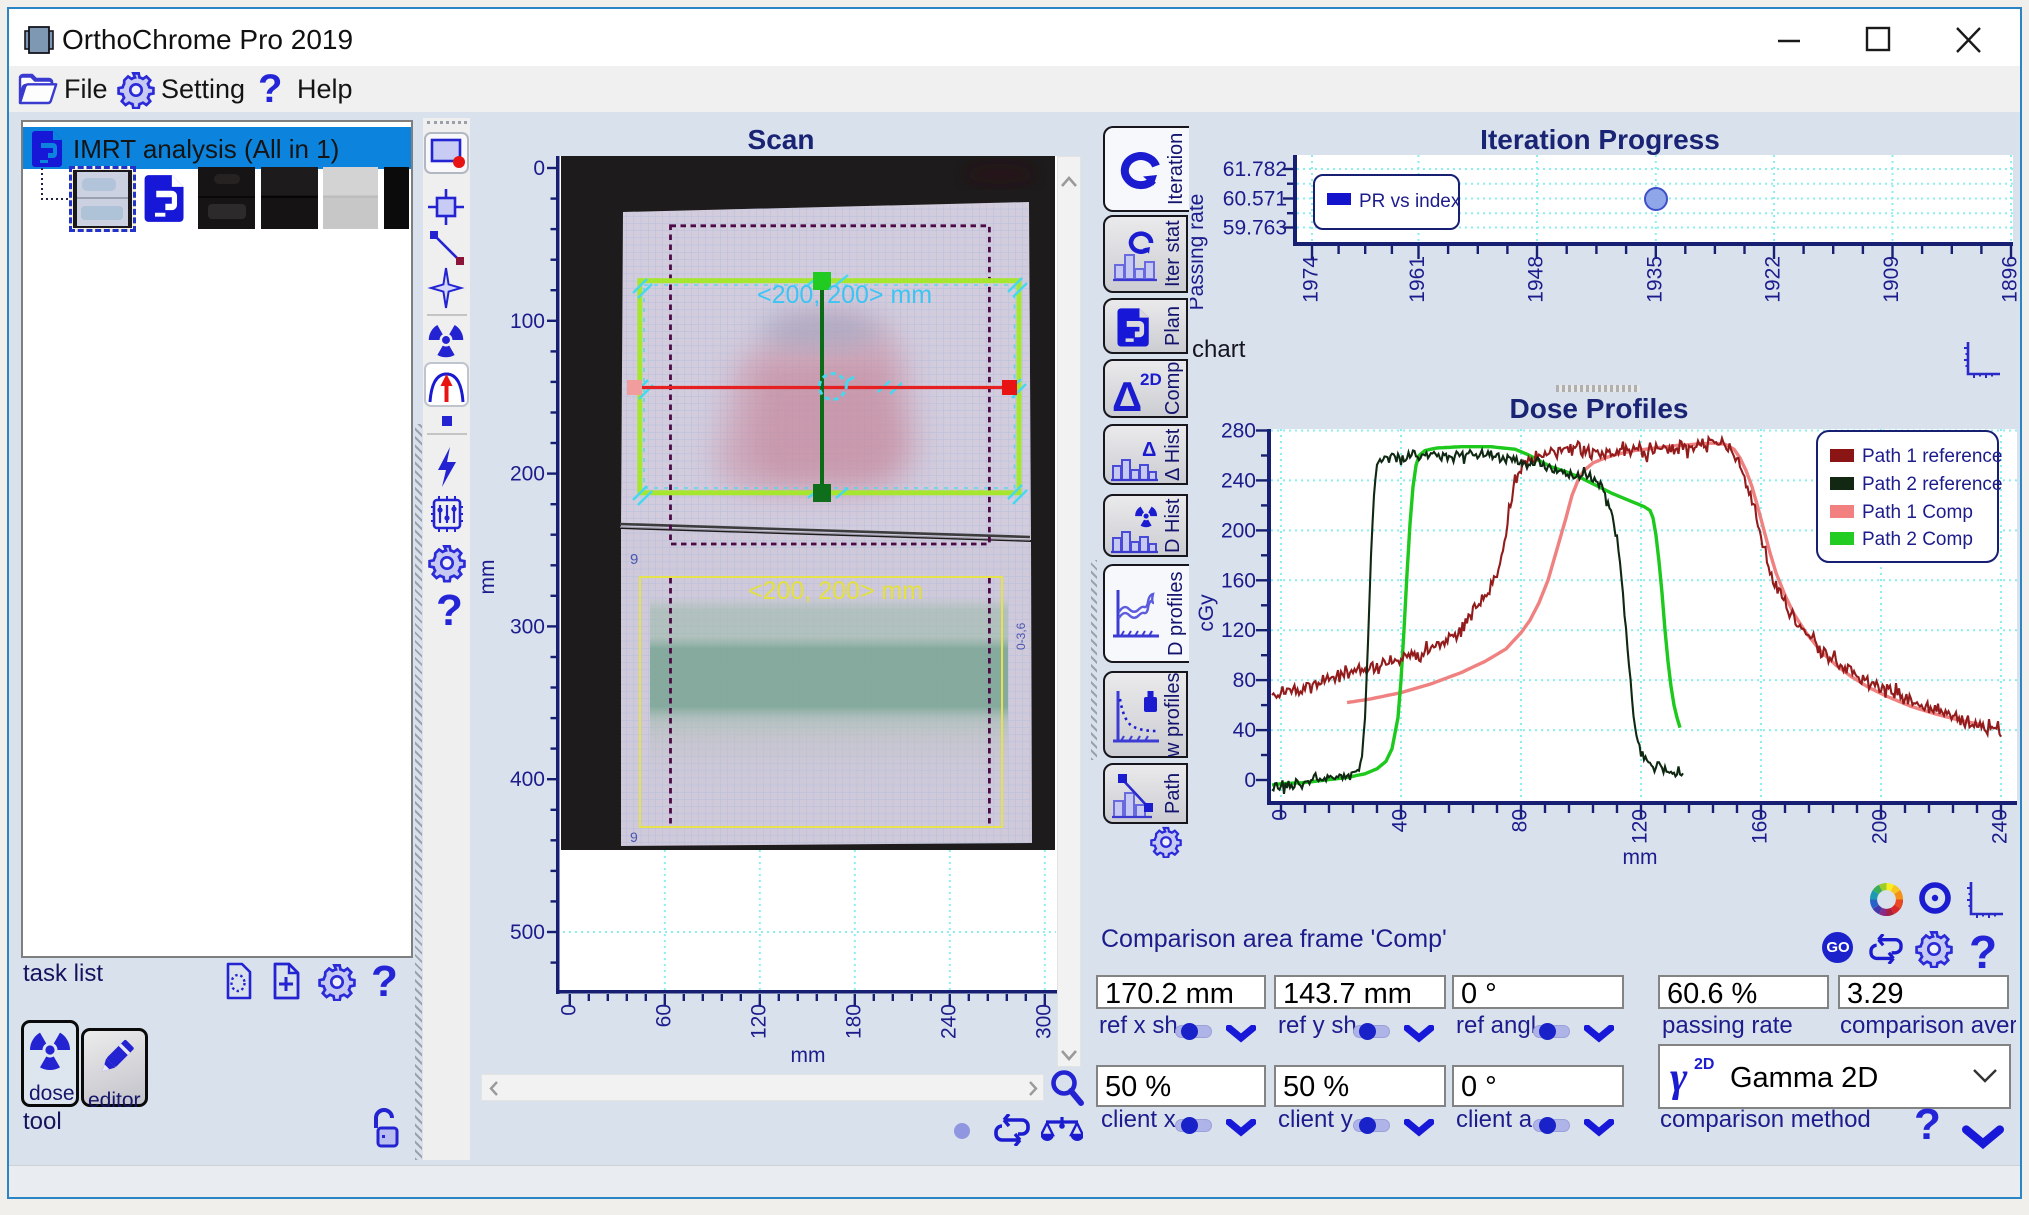  What do you see at coordinates (1536, 279) in the screenshot?
I see `svg-text: 1948` at bounding box center [1536, 279].